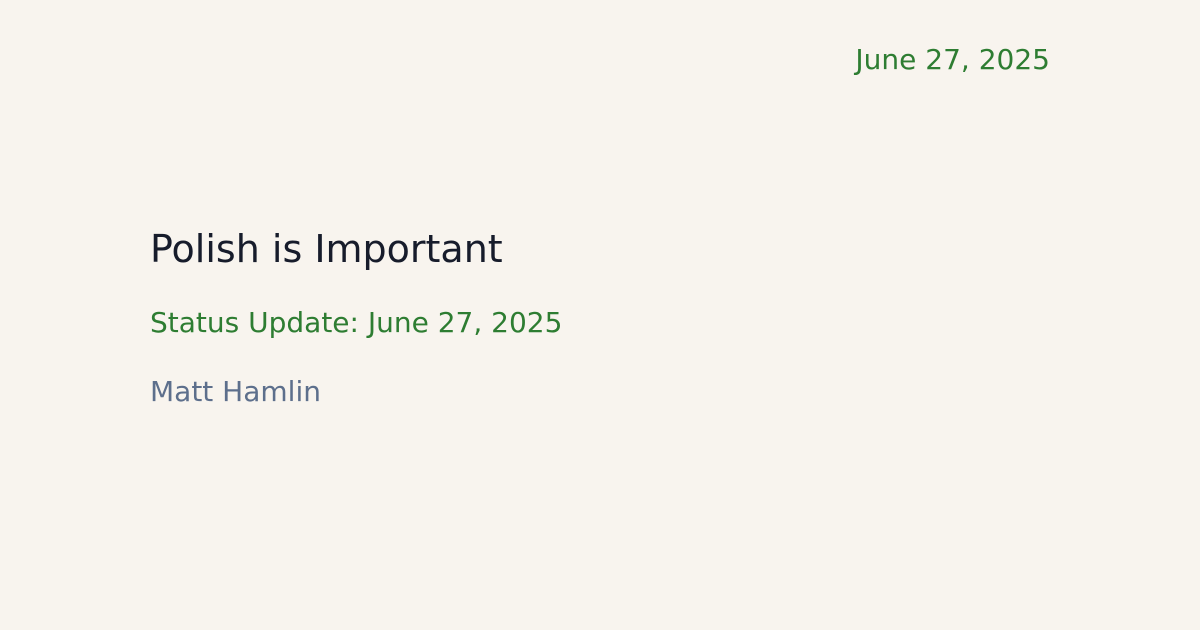 The image size is (1200, 630). Describe the element at coordinates (326, 249) in the screenshot. I see `post-title: Polish is Important` at that location.